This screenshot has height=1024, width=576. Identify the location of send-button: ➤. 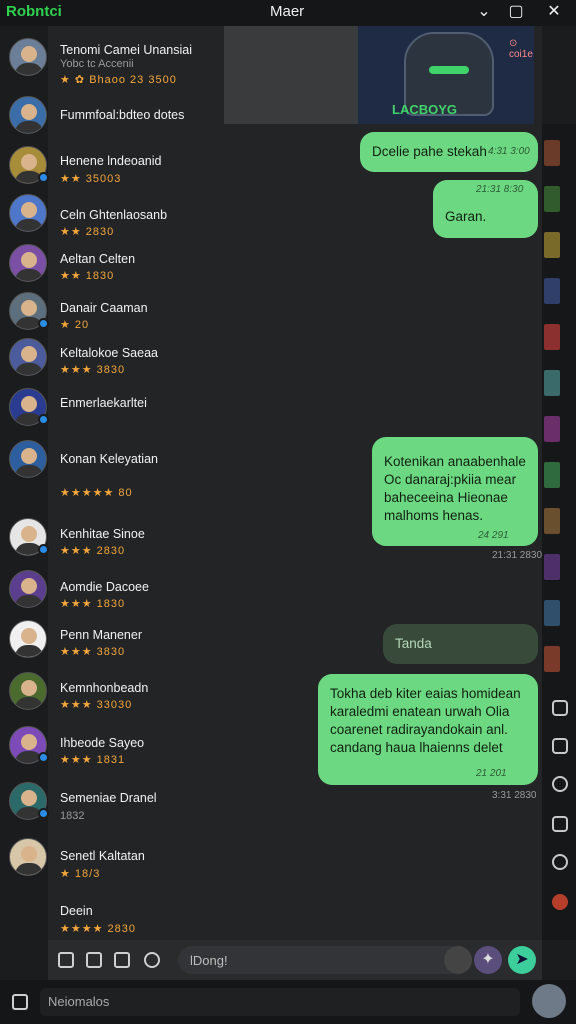
(522, 960).